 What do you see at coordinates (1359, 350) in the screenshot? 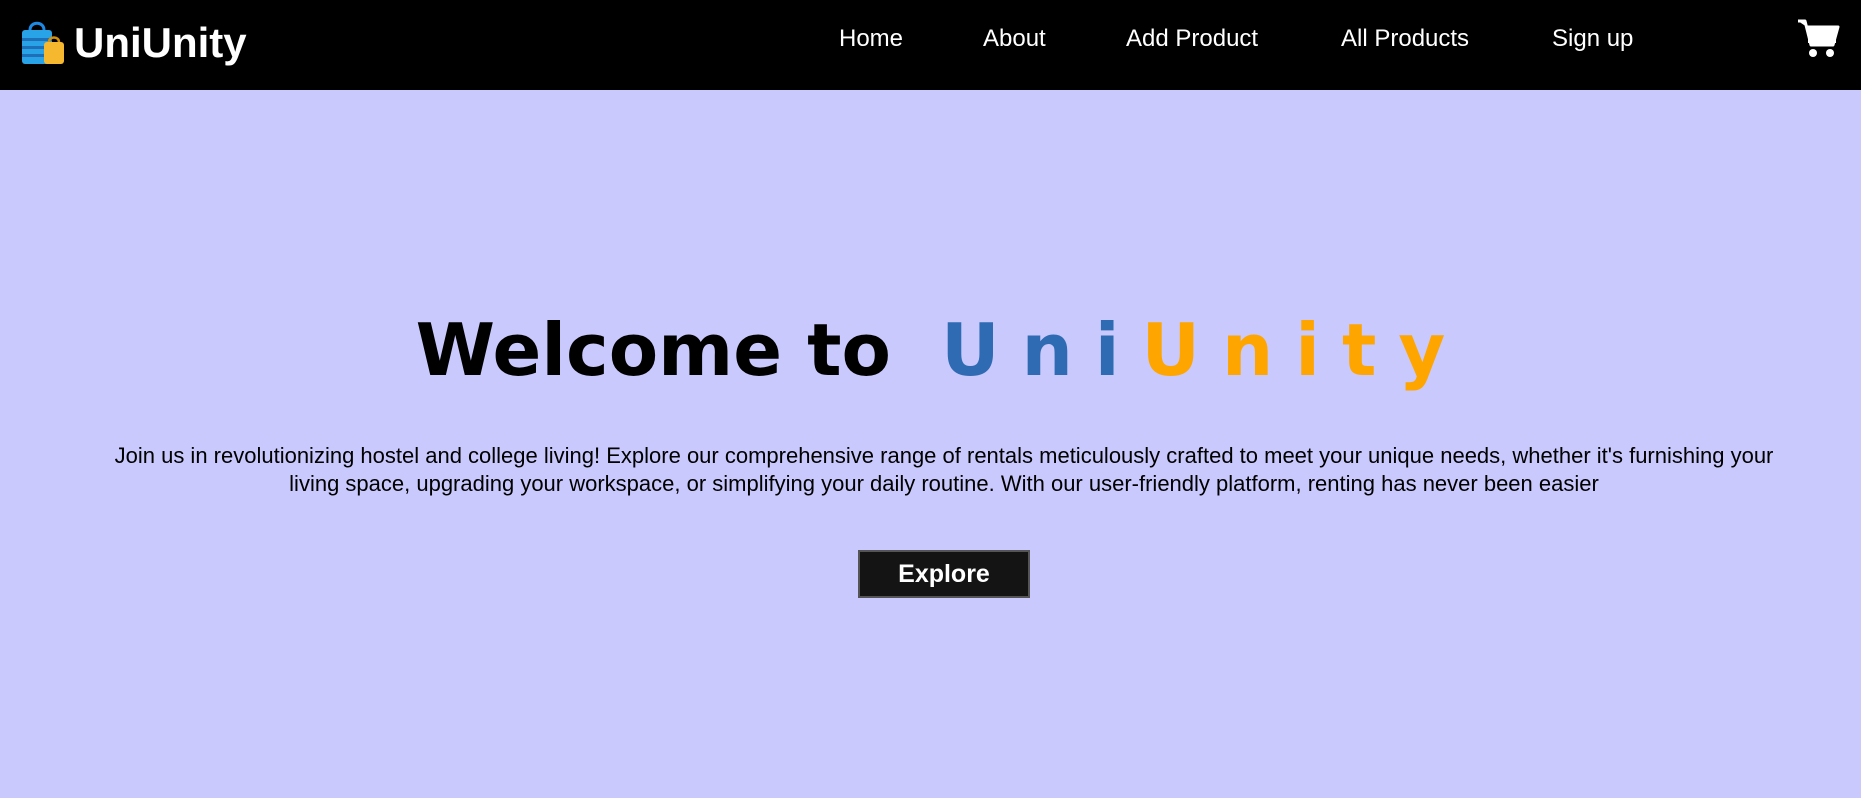
I see `hero-title-letter: t` at bounding box center [1359, 350].